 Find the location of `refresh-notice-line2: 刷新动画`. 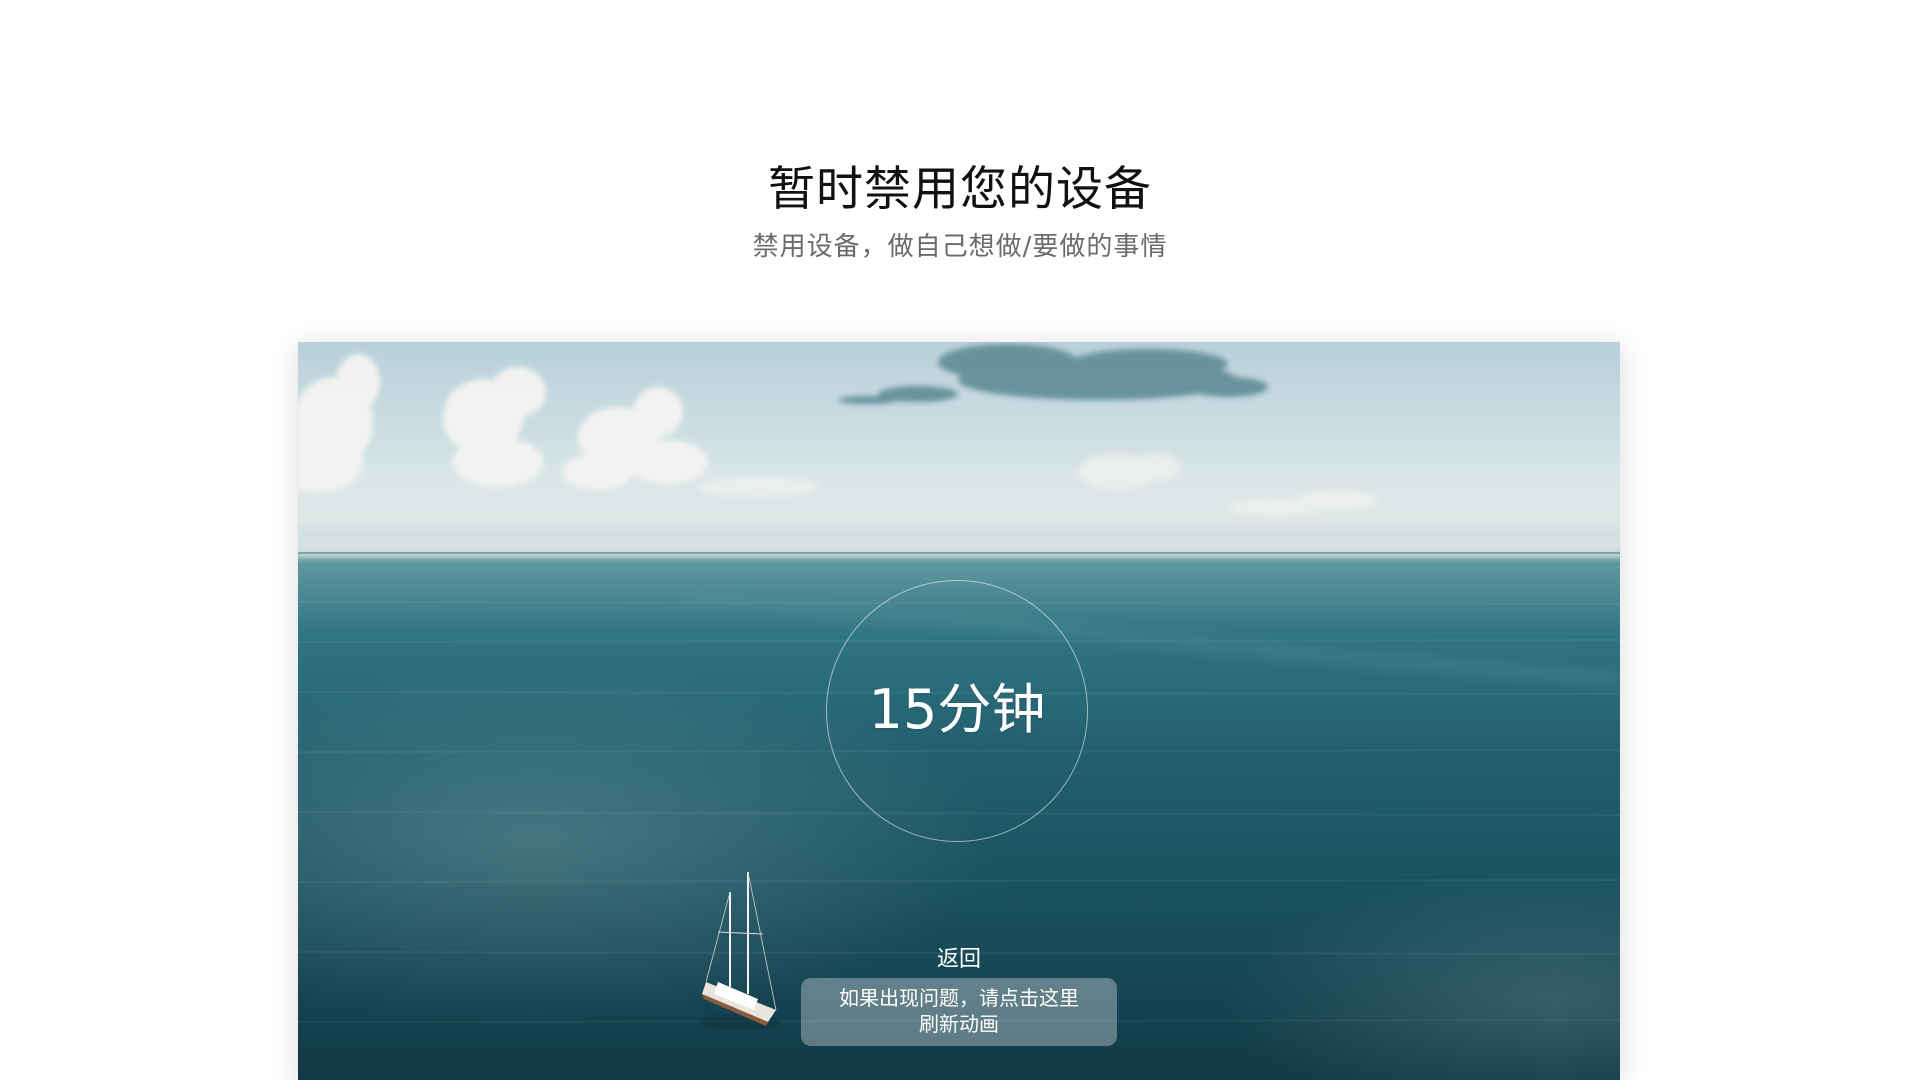

refresh-notice-line2: 刷新动画 is located at coordinates (959, 1024).